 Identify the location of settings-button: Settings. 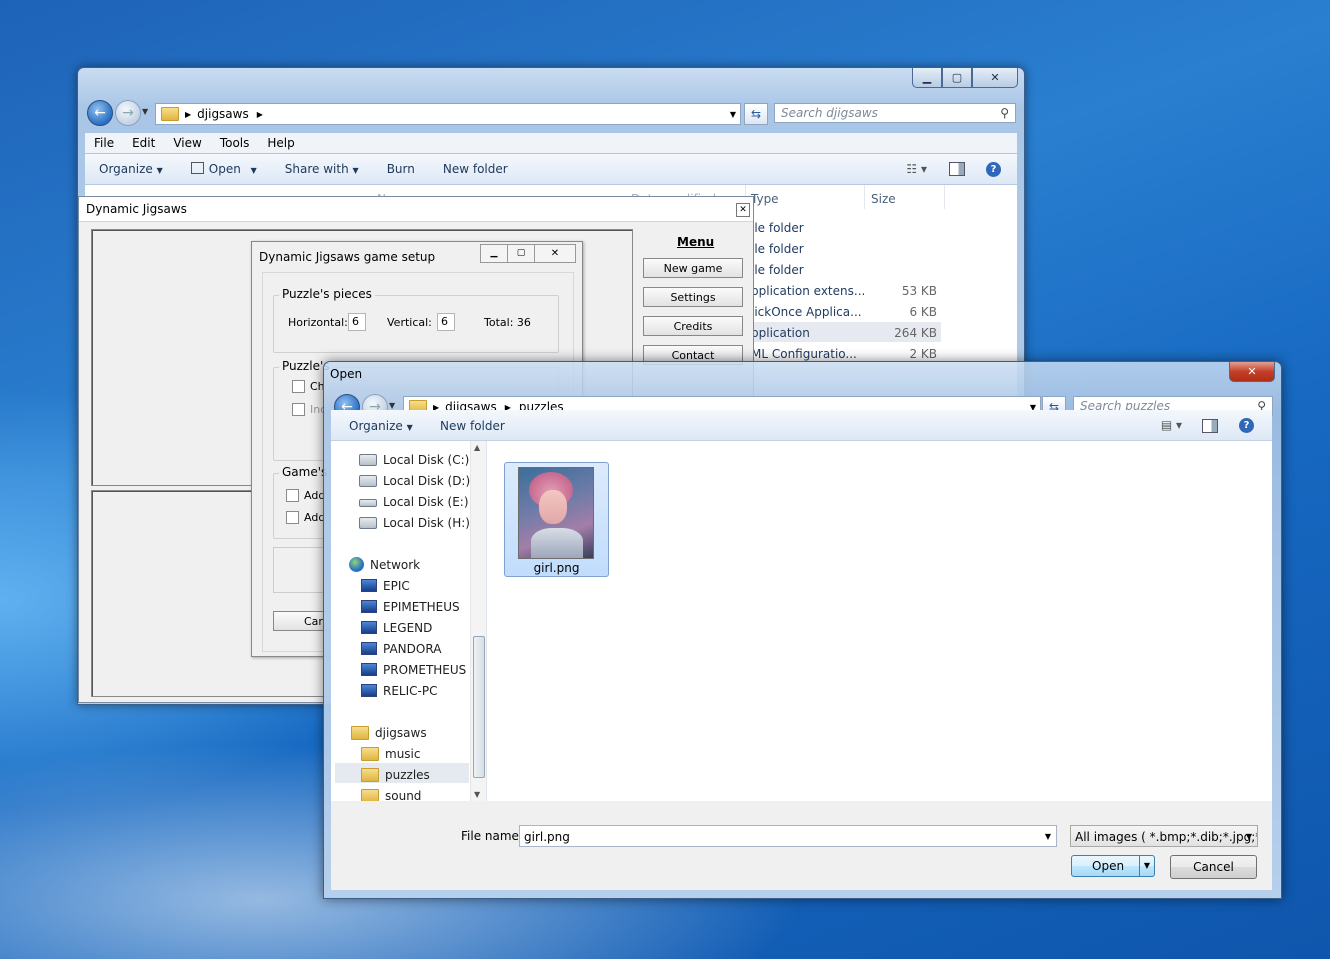
(693, 297).